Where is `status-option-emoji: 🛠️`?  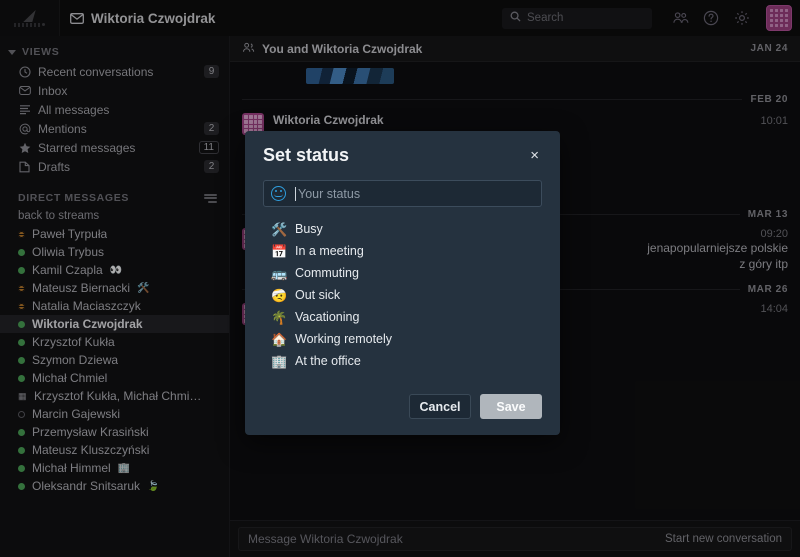
status-option-emoji: 🛠️ is located at coordinates (279, 229).